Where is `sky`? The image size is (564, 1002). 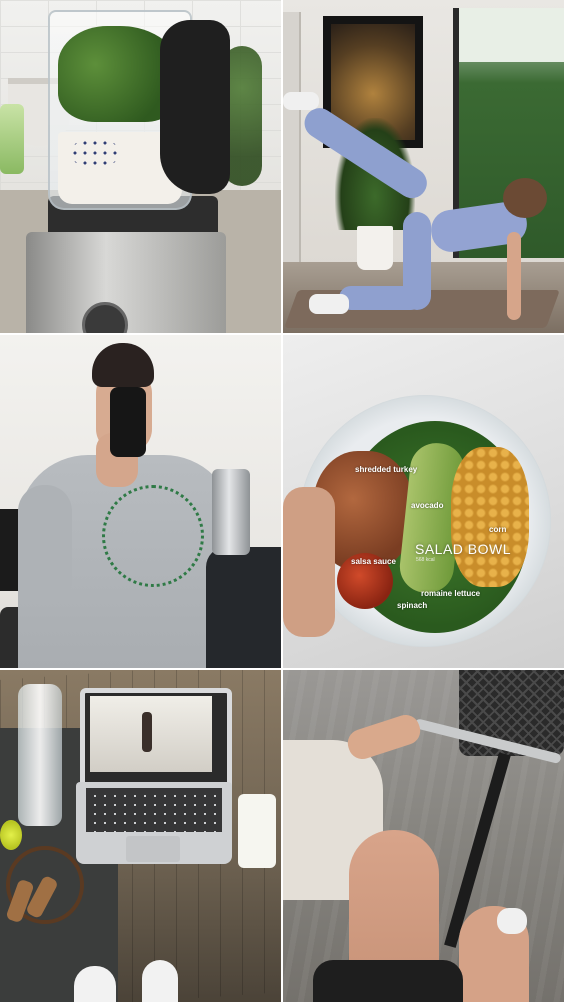 sky is located at coordinates (511, 35).